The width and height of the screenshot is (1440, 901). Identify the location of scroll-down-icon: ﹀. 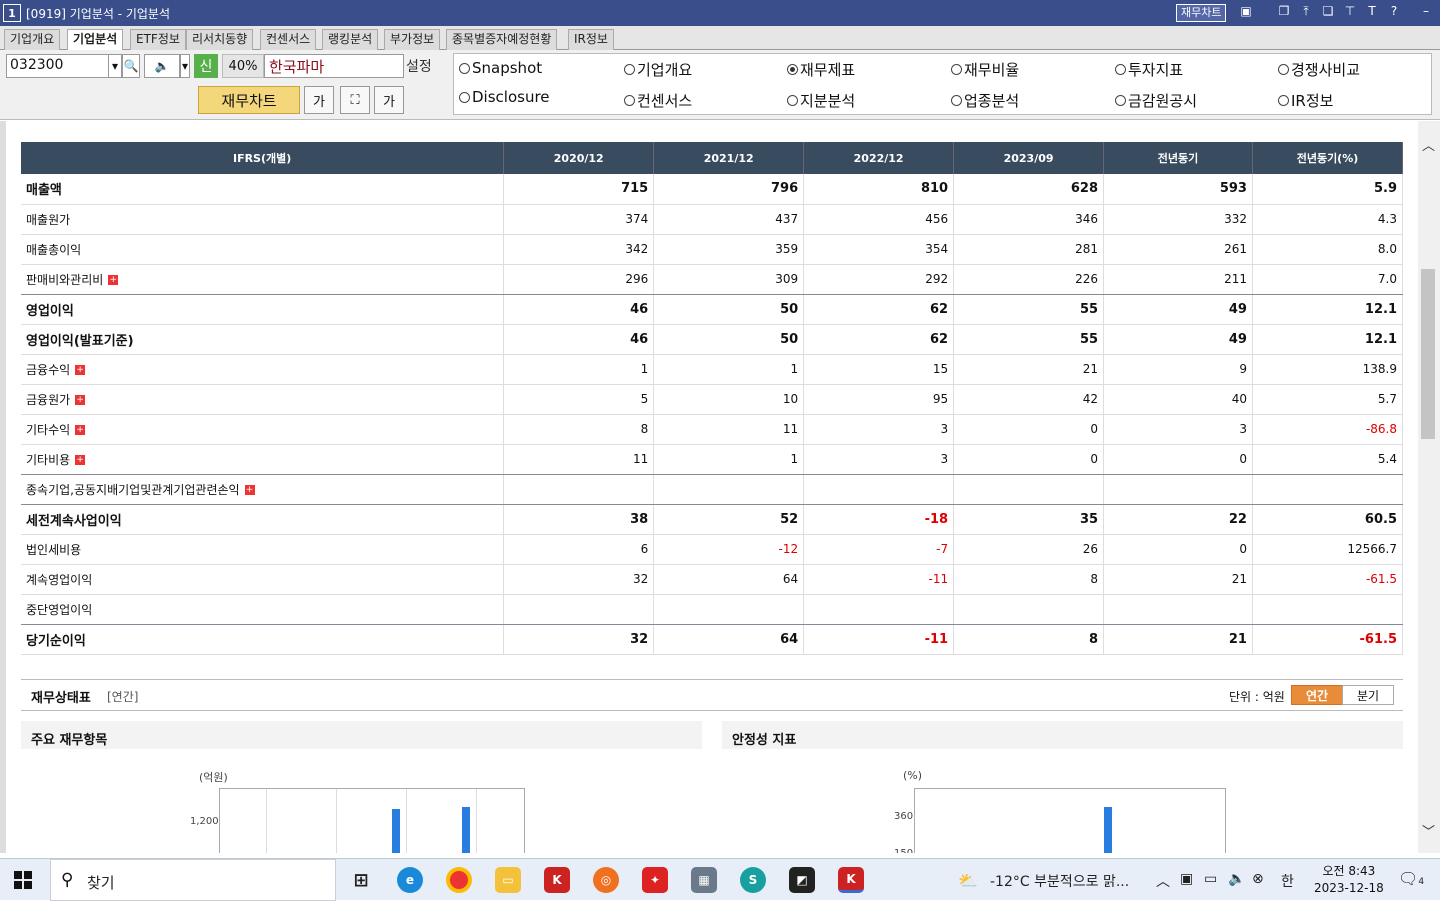
(1428, 830).